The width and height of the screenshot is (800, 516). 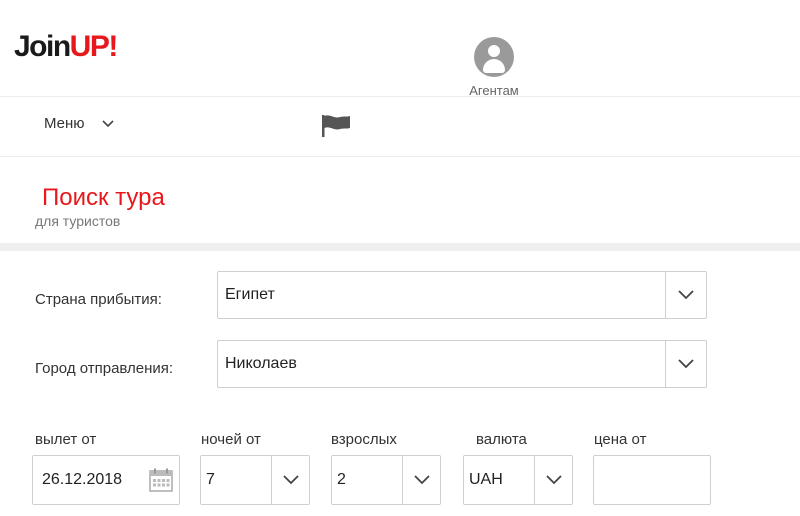 What do you see at coordinates (486, 479) in the screenshot?
I see `currency-value: UAH` at bounding box center [486, 479].